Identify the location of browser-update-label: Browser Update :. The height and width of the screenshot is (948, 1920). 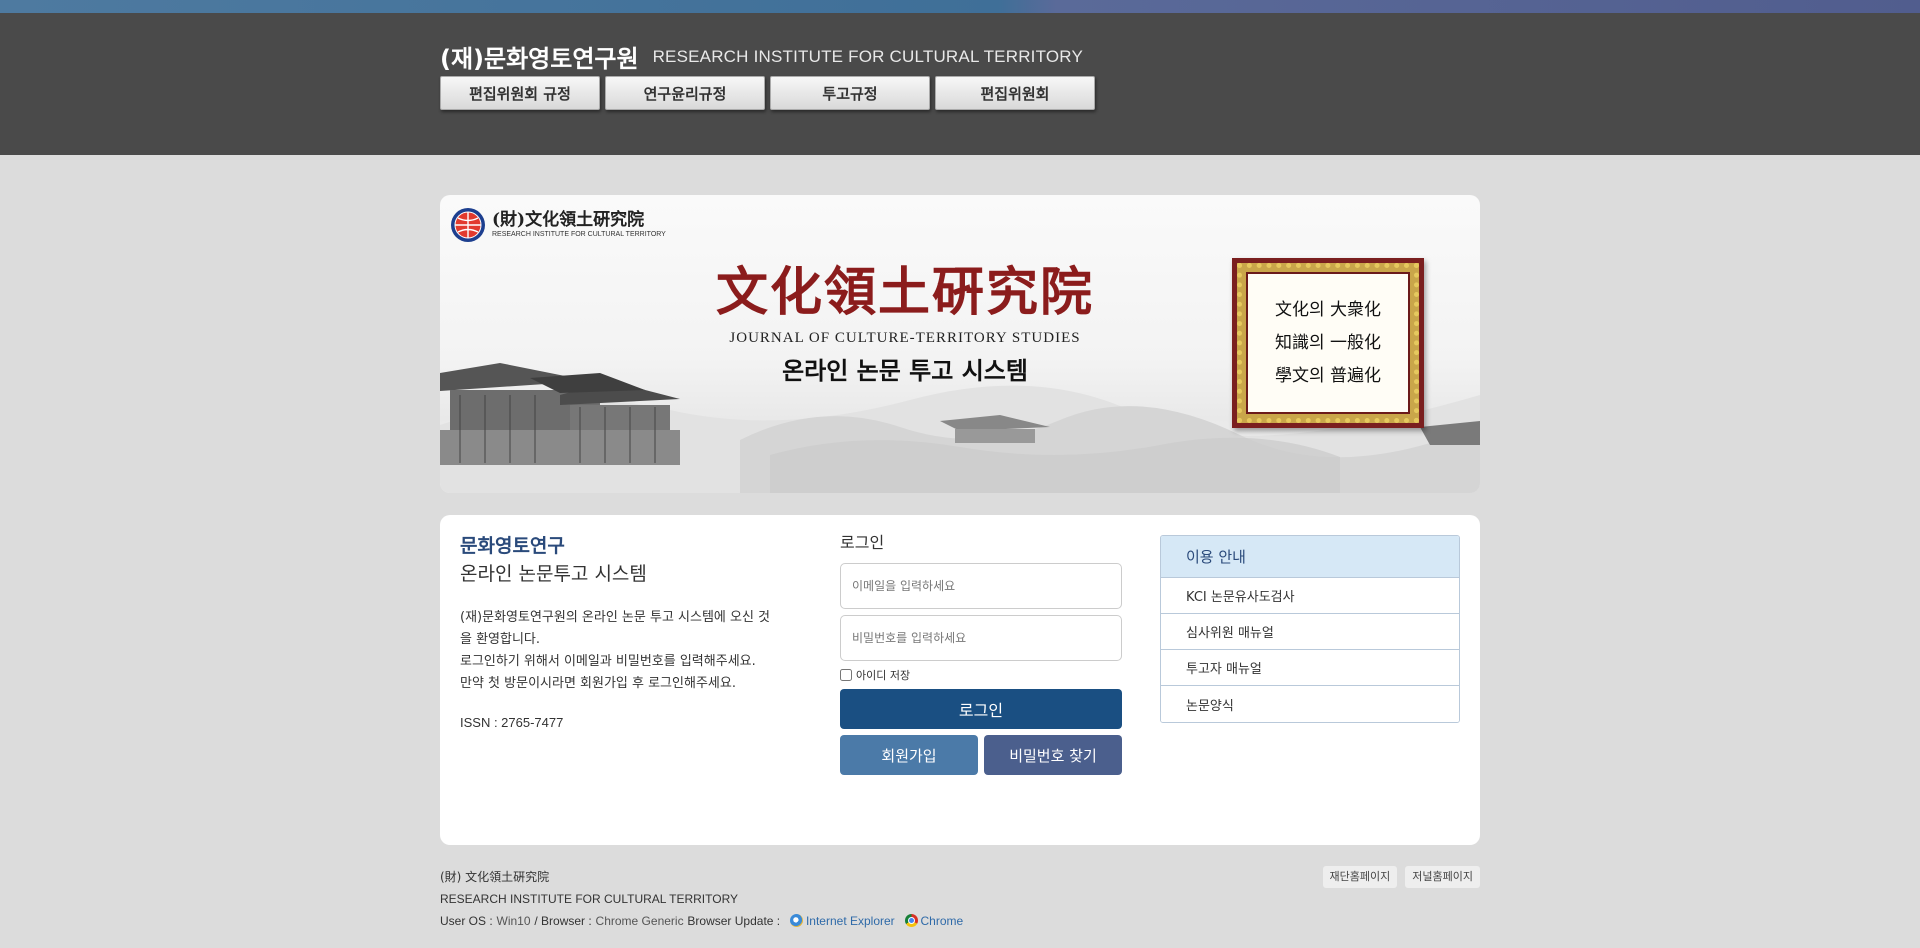
(734, 921).